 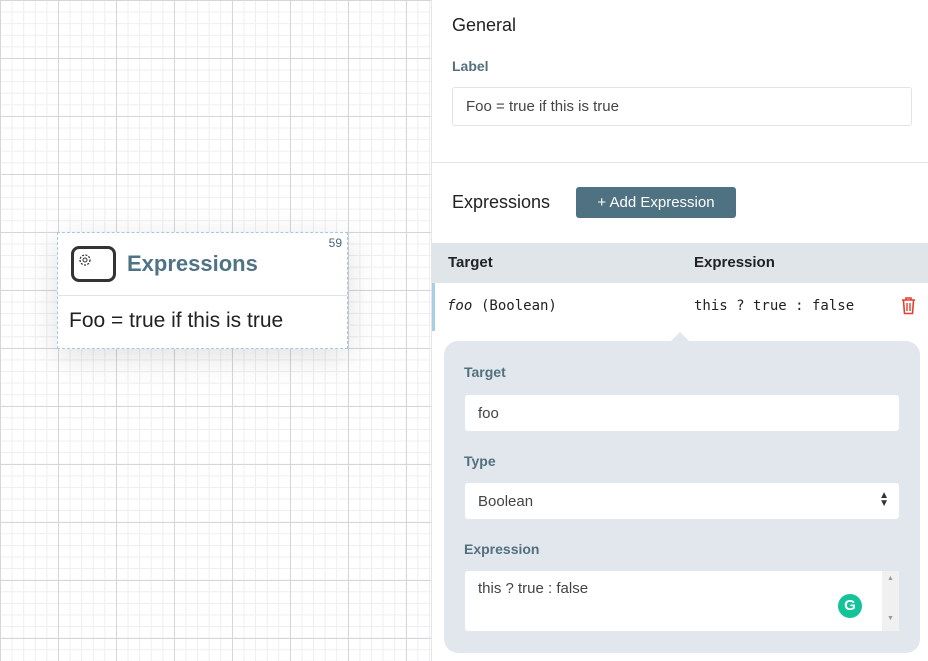 I want to click on table-header: Target Expression, so click(x=680, y=263).